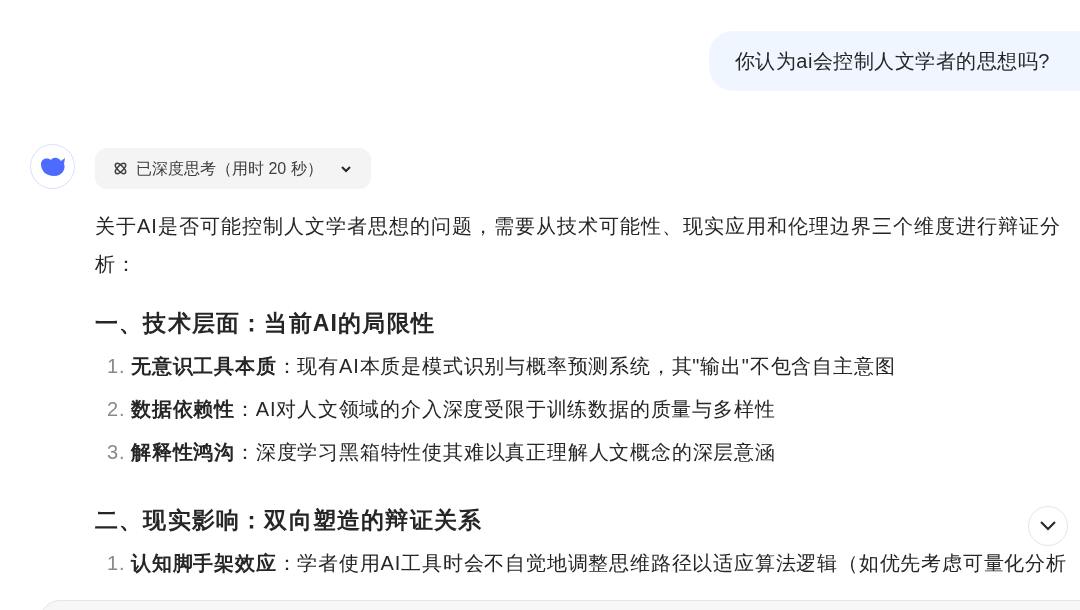 The image size is (1080, 610). I want to click on chevron-down-icon, so click(1048, 526).